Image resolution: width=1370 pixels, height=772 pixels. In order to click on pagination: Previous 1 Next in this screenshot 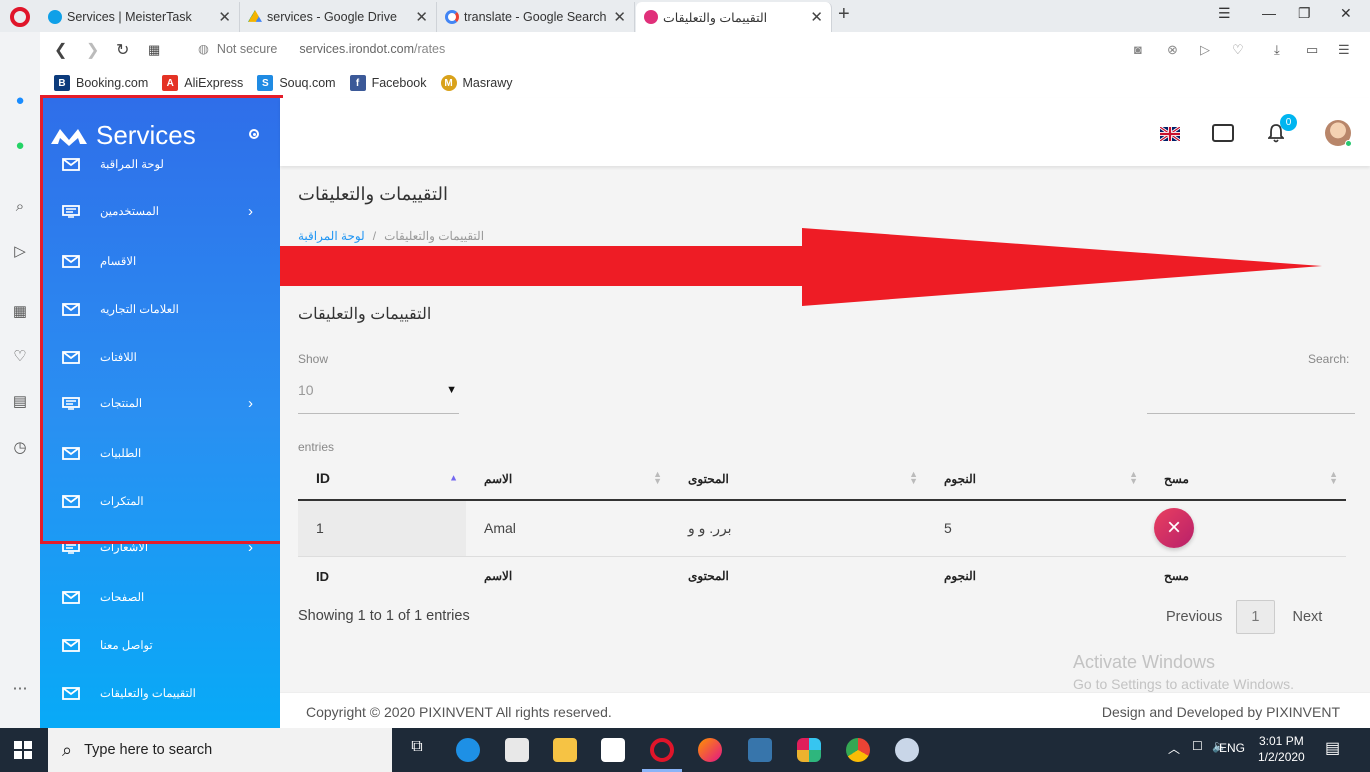, I will do `click(1244, 617)`.